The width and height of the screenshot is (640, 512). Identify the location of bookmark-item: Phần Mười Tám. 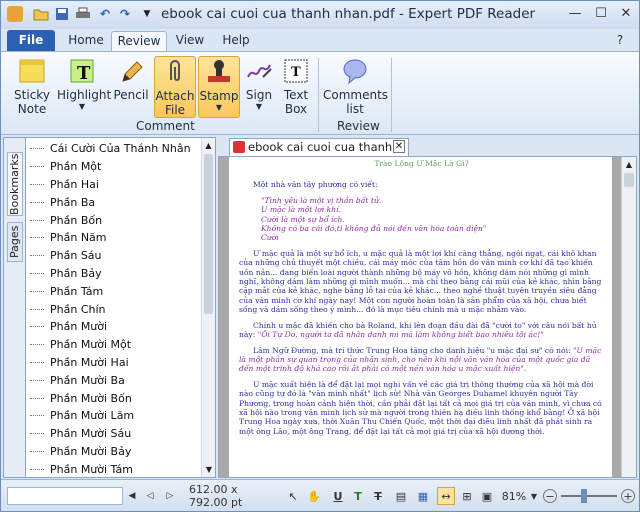
(115, 467).